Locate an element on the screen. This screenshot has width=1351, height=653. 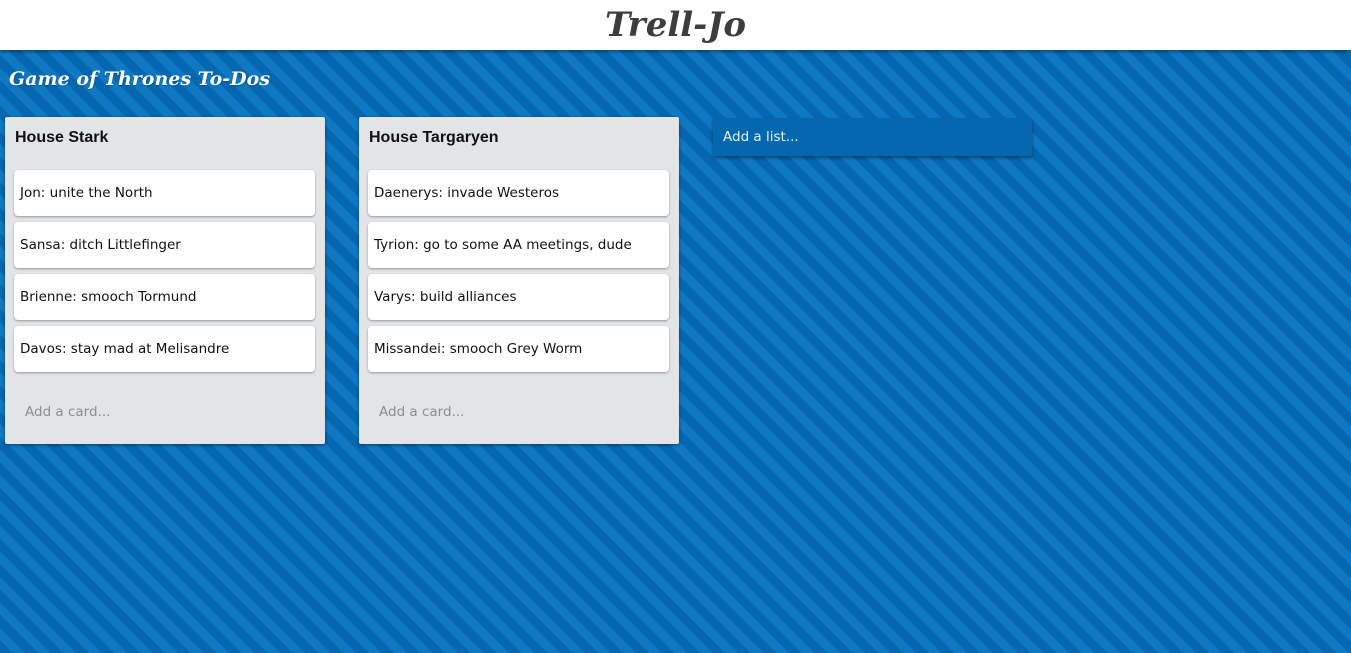
list-title: House Targaryen is located at coordinates (434, 138).